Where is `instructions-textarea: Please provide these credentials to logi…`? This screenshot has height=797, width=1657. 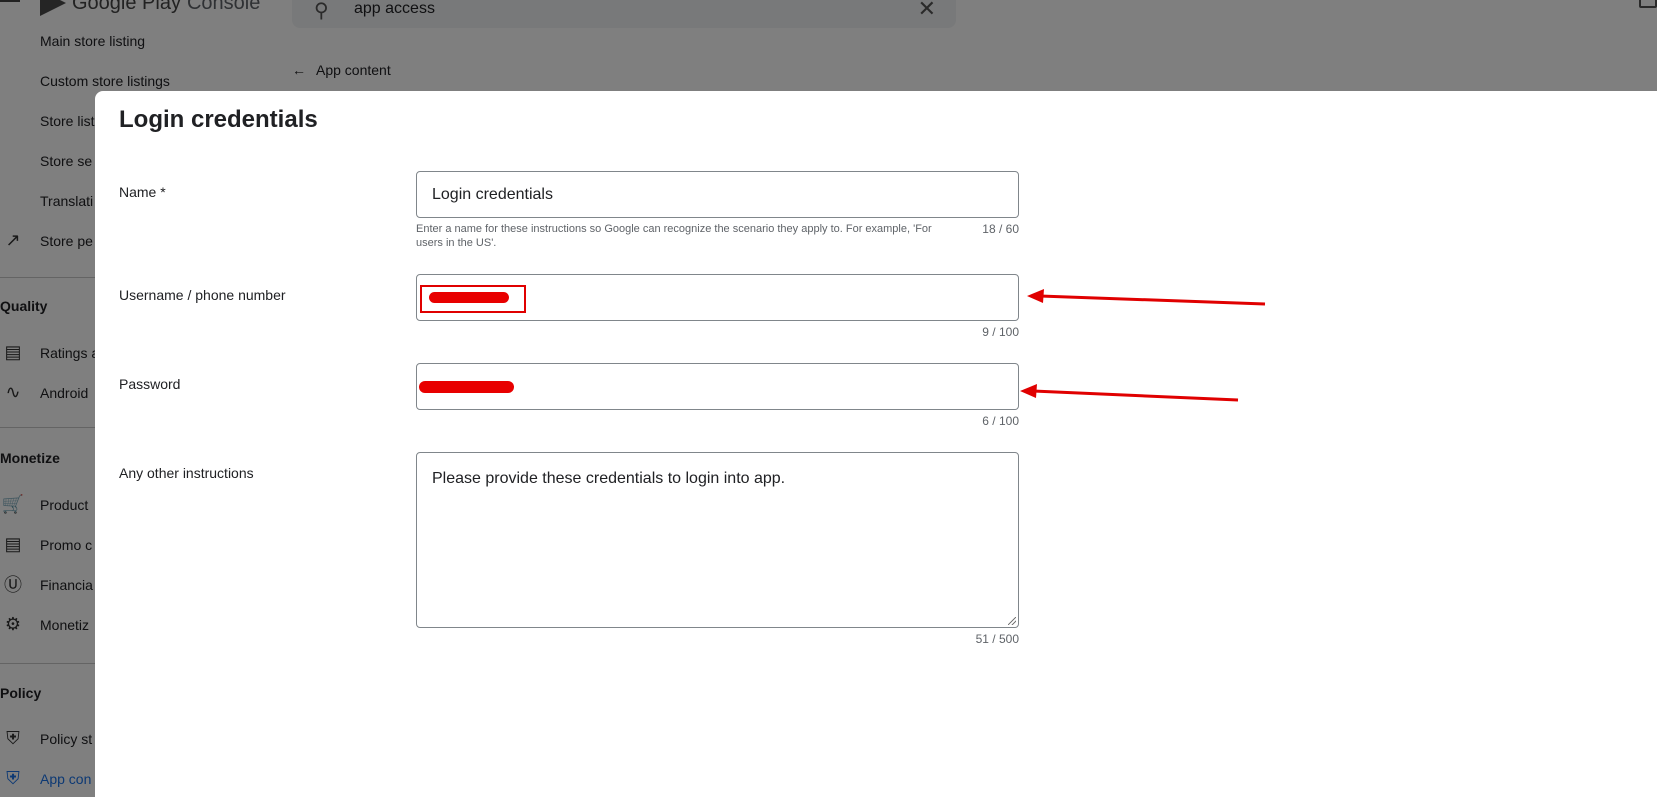
instructions-textarea: Please provide these credentials to logi… is located at coordinates (717, 540).